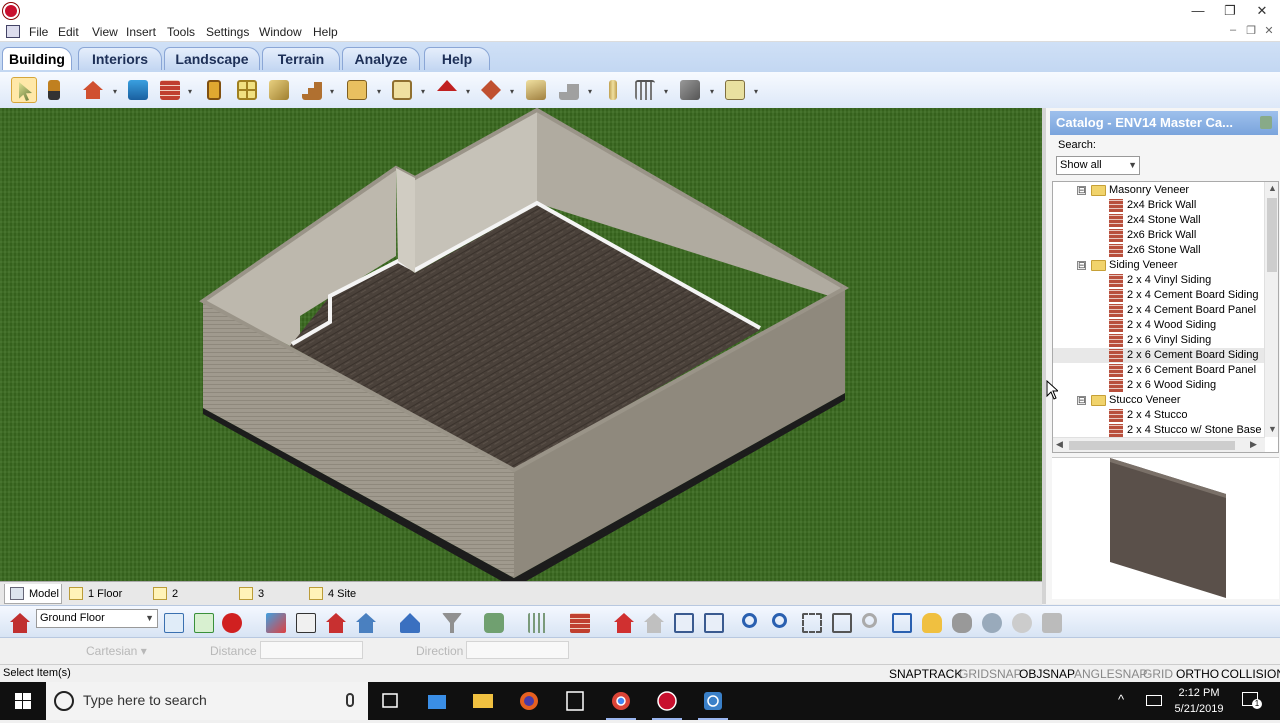 The height and width of the screenshot is (723, 1280). I want to click on anglesnap-toggle: ANGLESNAP, so click(1110, 674).